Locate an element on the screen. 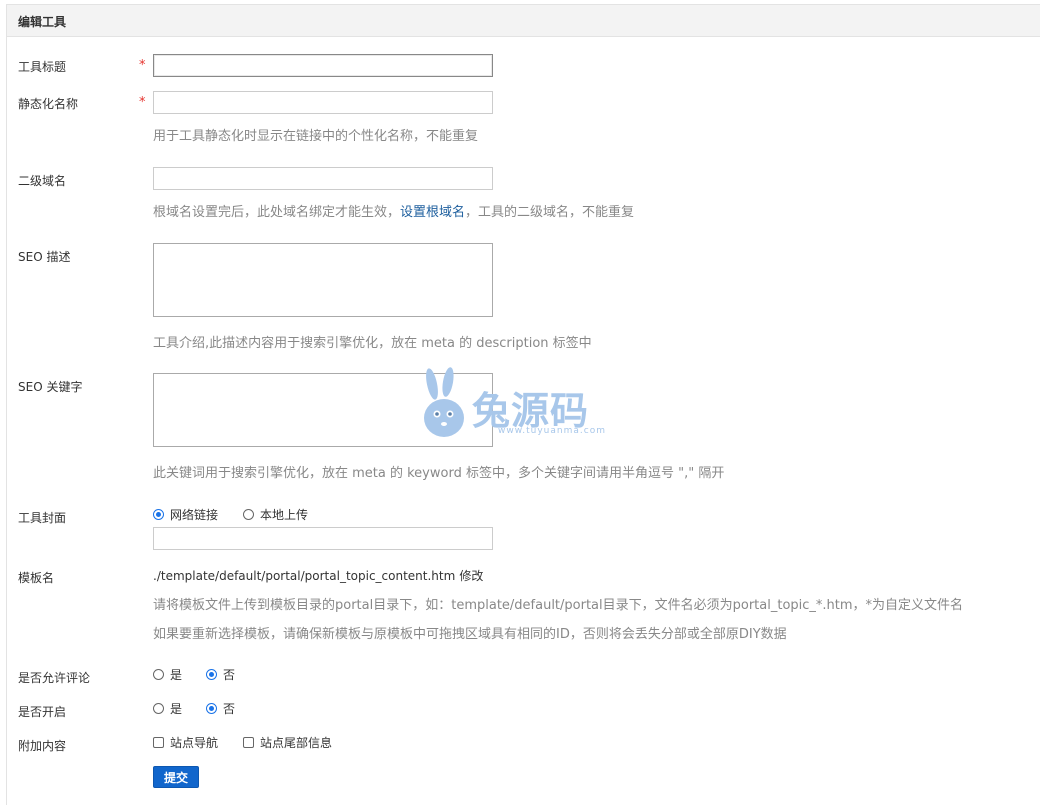 Image resolution: width=1040 pixels, height=805 pixels. cover-label: 工具封面 is located at coordinates (42, 518).